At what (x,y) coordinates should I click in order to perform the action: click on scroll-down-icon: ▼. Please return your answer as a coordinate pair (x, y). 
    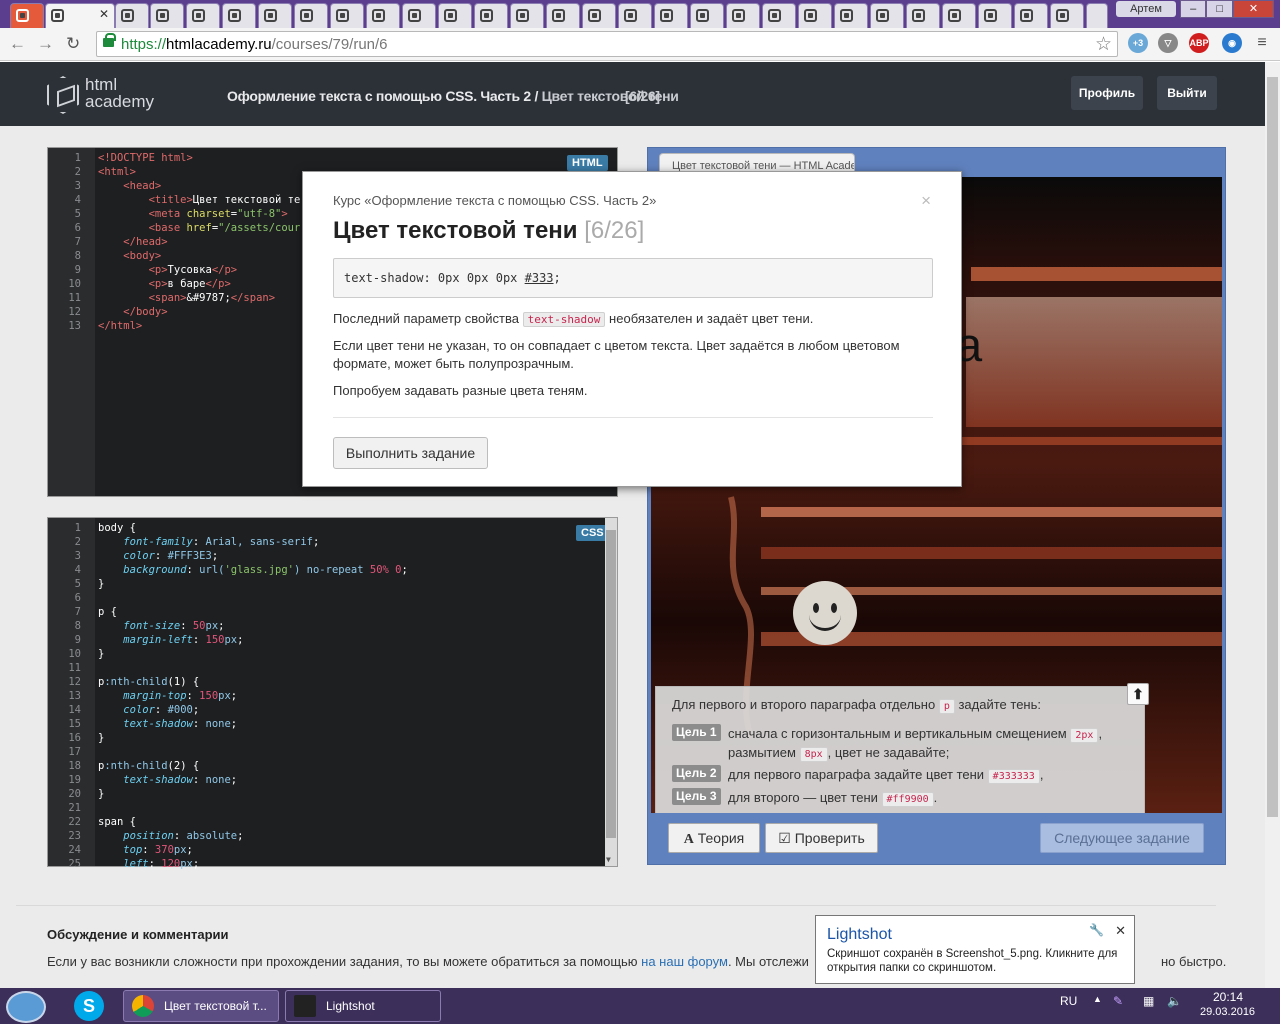
    Looking at the image, I should click on (608, 859).